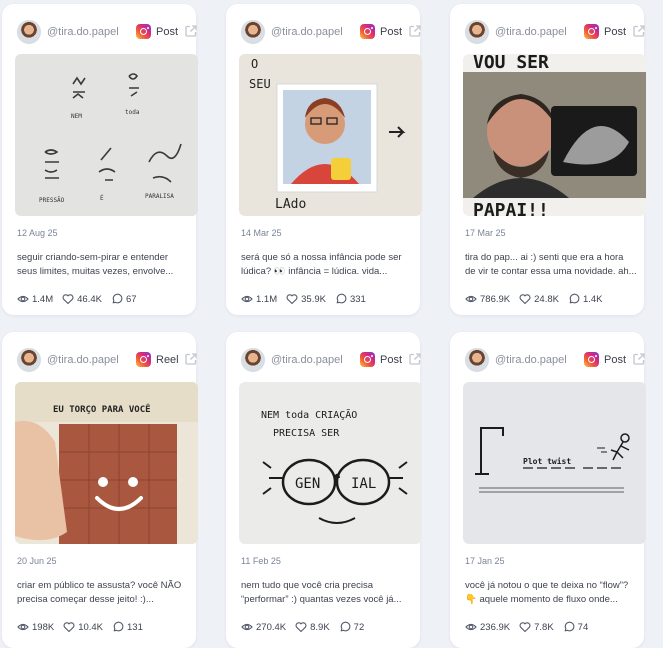 The height and width of the screenshot is (648, 663). What do you see at coordinates (102, 409) in the screenshot?
I see `image-word-eu-torco: EU TORÇO PARA VOCÊ` at bounding box center [102, 409].